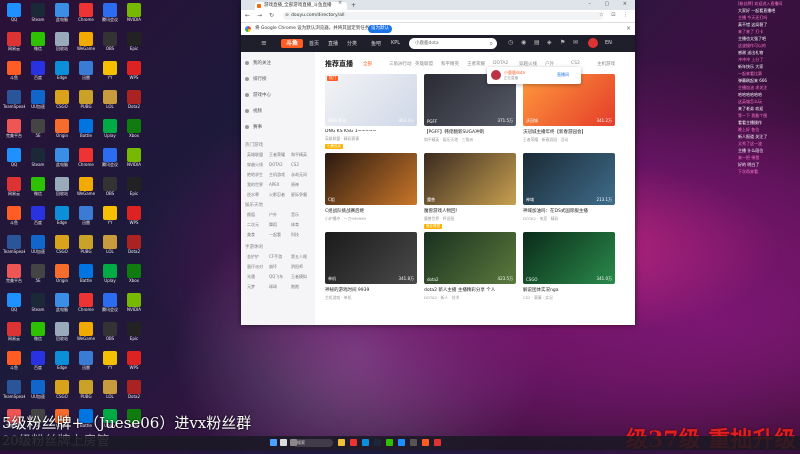 The width and height of the screenshot is (800, 454). I want to click on download-icon: ▤, so click(537, 42).